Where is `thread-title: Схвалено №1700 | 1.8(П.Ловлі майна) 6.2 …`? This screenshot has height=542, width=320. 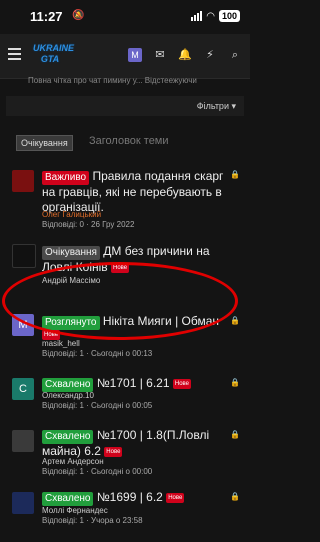
thread-title: Схвалено №1700 | 1.8(П.Ловлі майна) 6.2 … is located at coordinates (133, 443).